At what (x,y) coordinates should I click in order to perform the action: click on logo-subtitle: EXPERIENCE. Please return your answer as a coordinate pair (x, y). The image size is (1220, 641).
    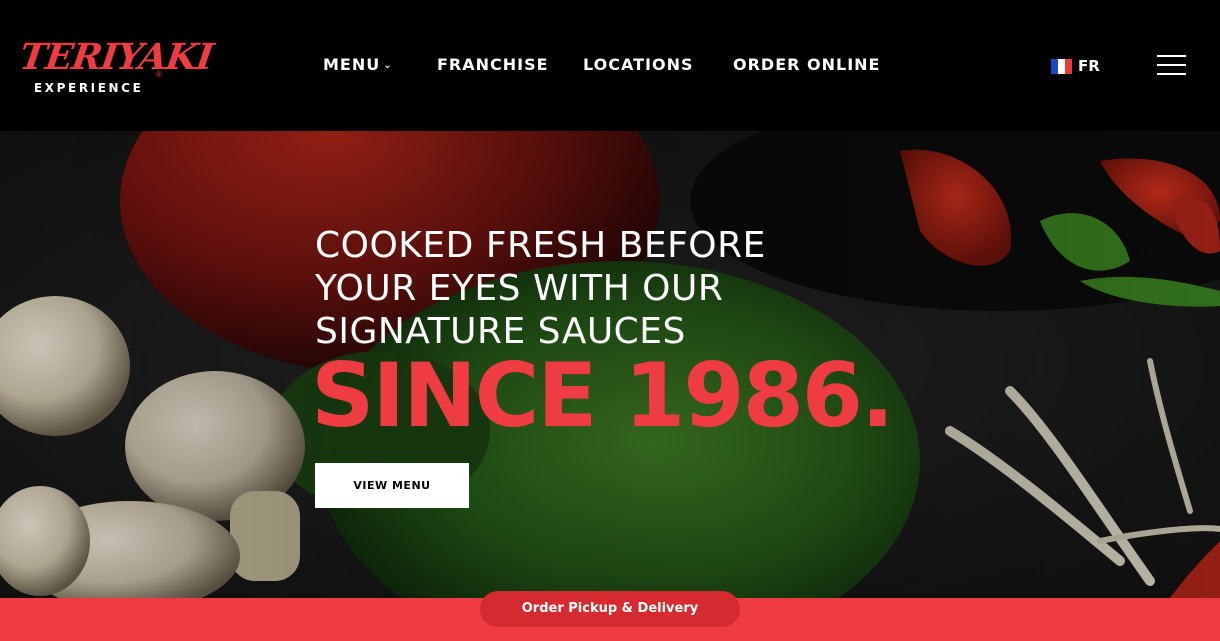
    Looking at the image, I should click on (89, 88).